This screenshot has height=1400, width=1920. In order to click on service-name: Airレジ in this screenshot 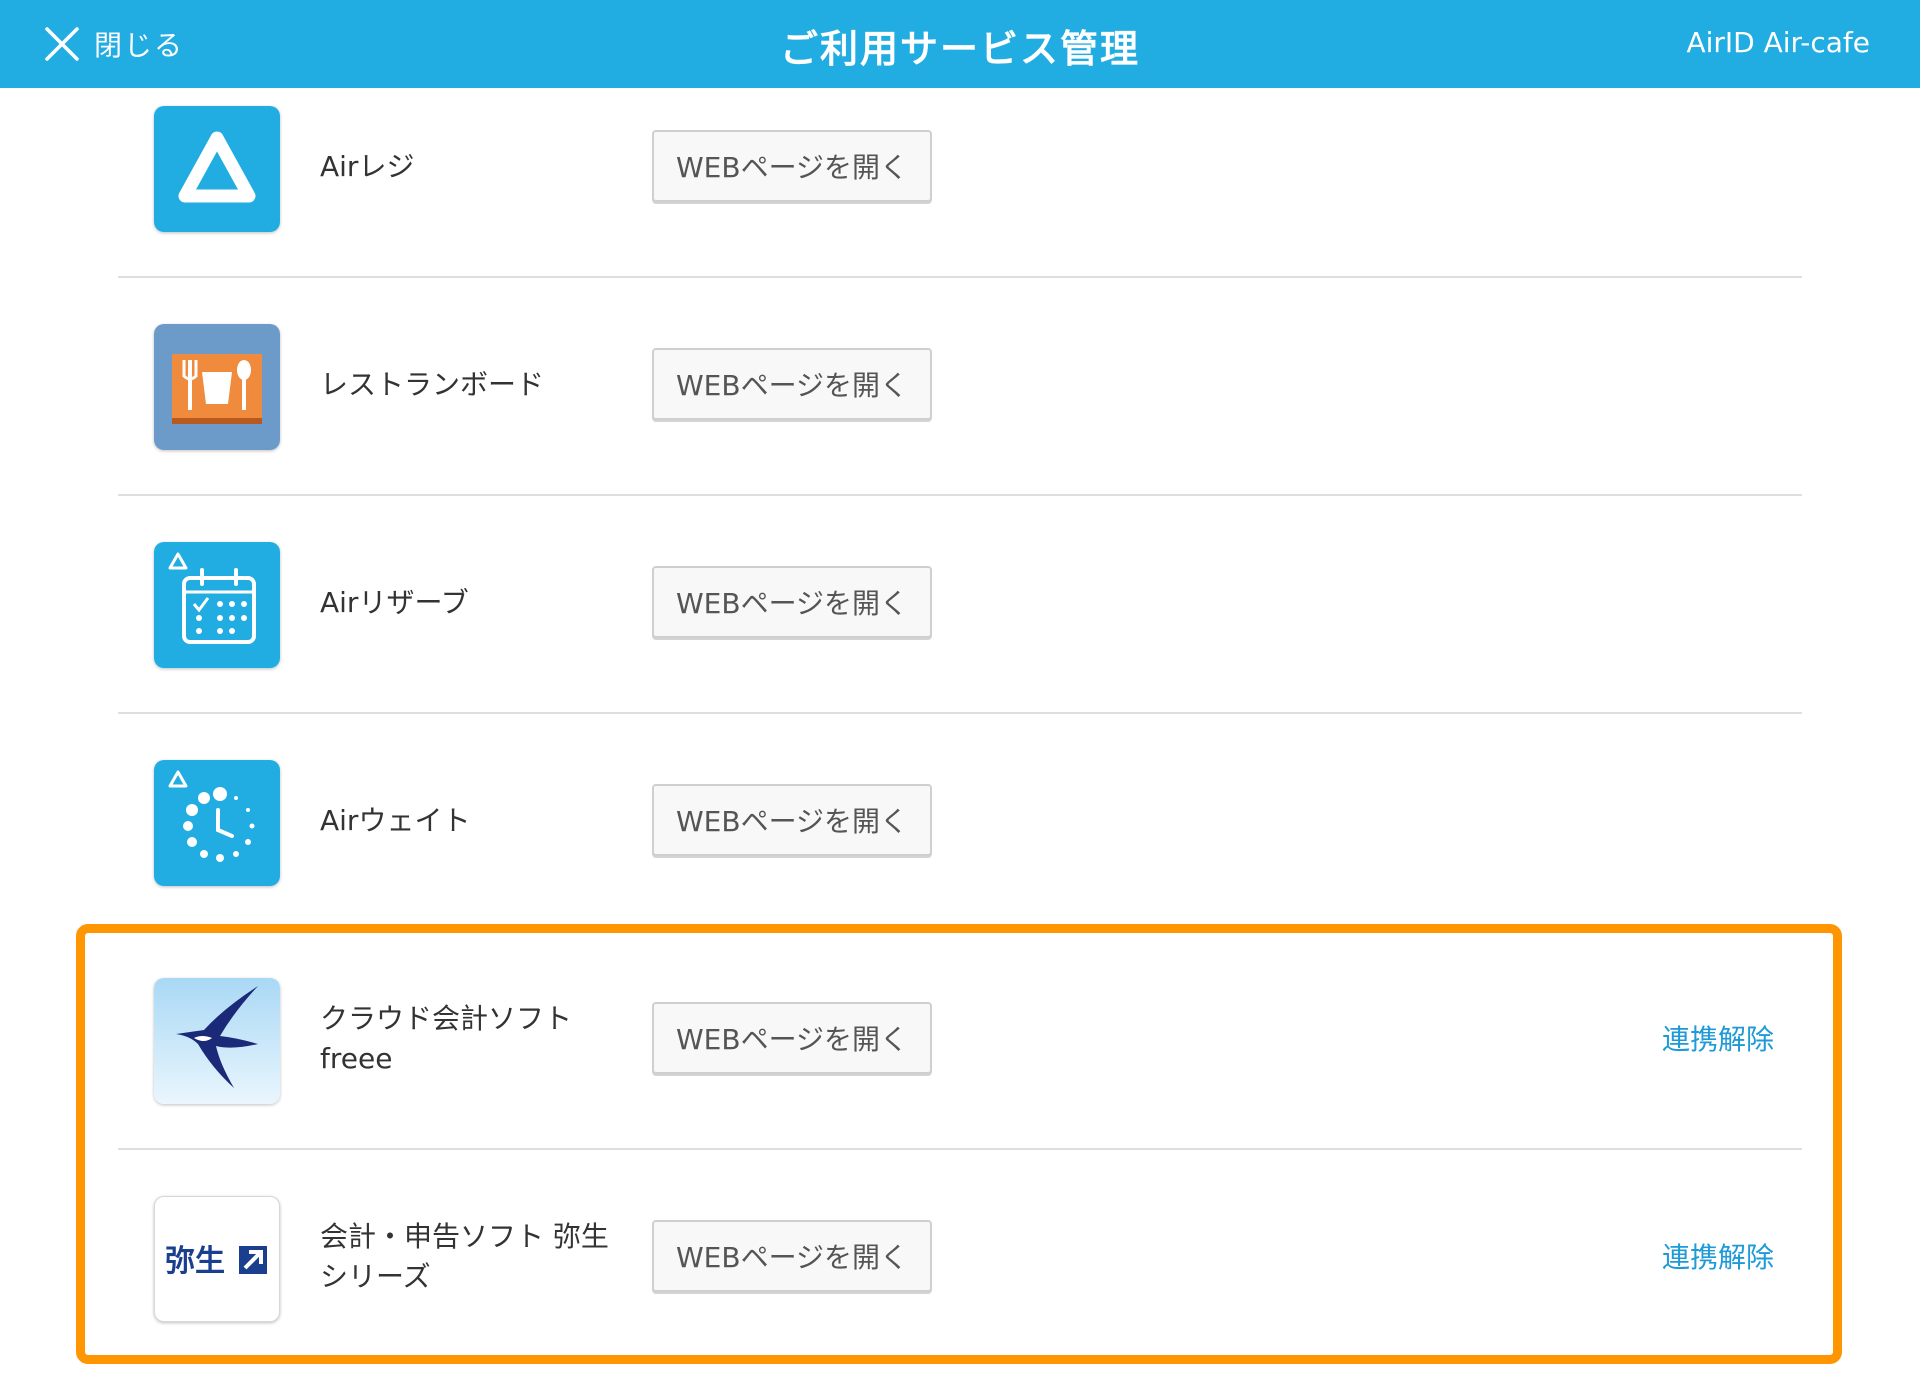, I will do `click(475, 167)`.